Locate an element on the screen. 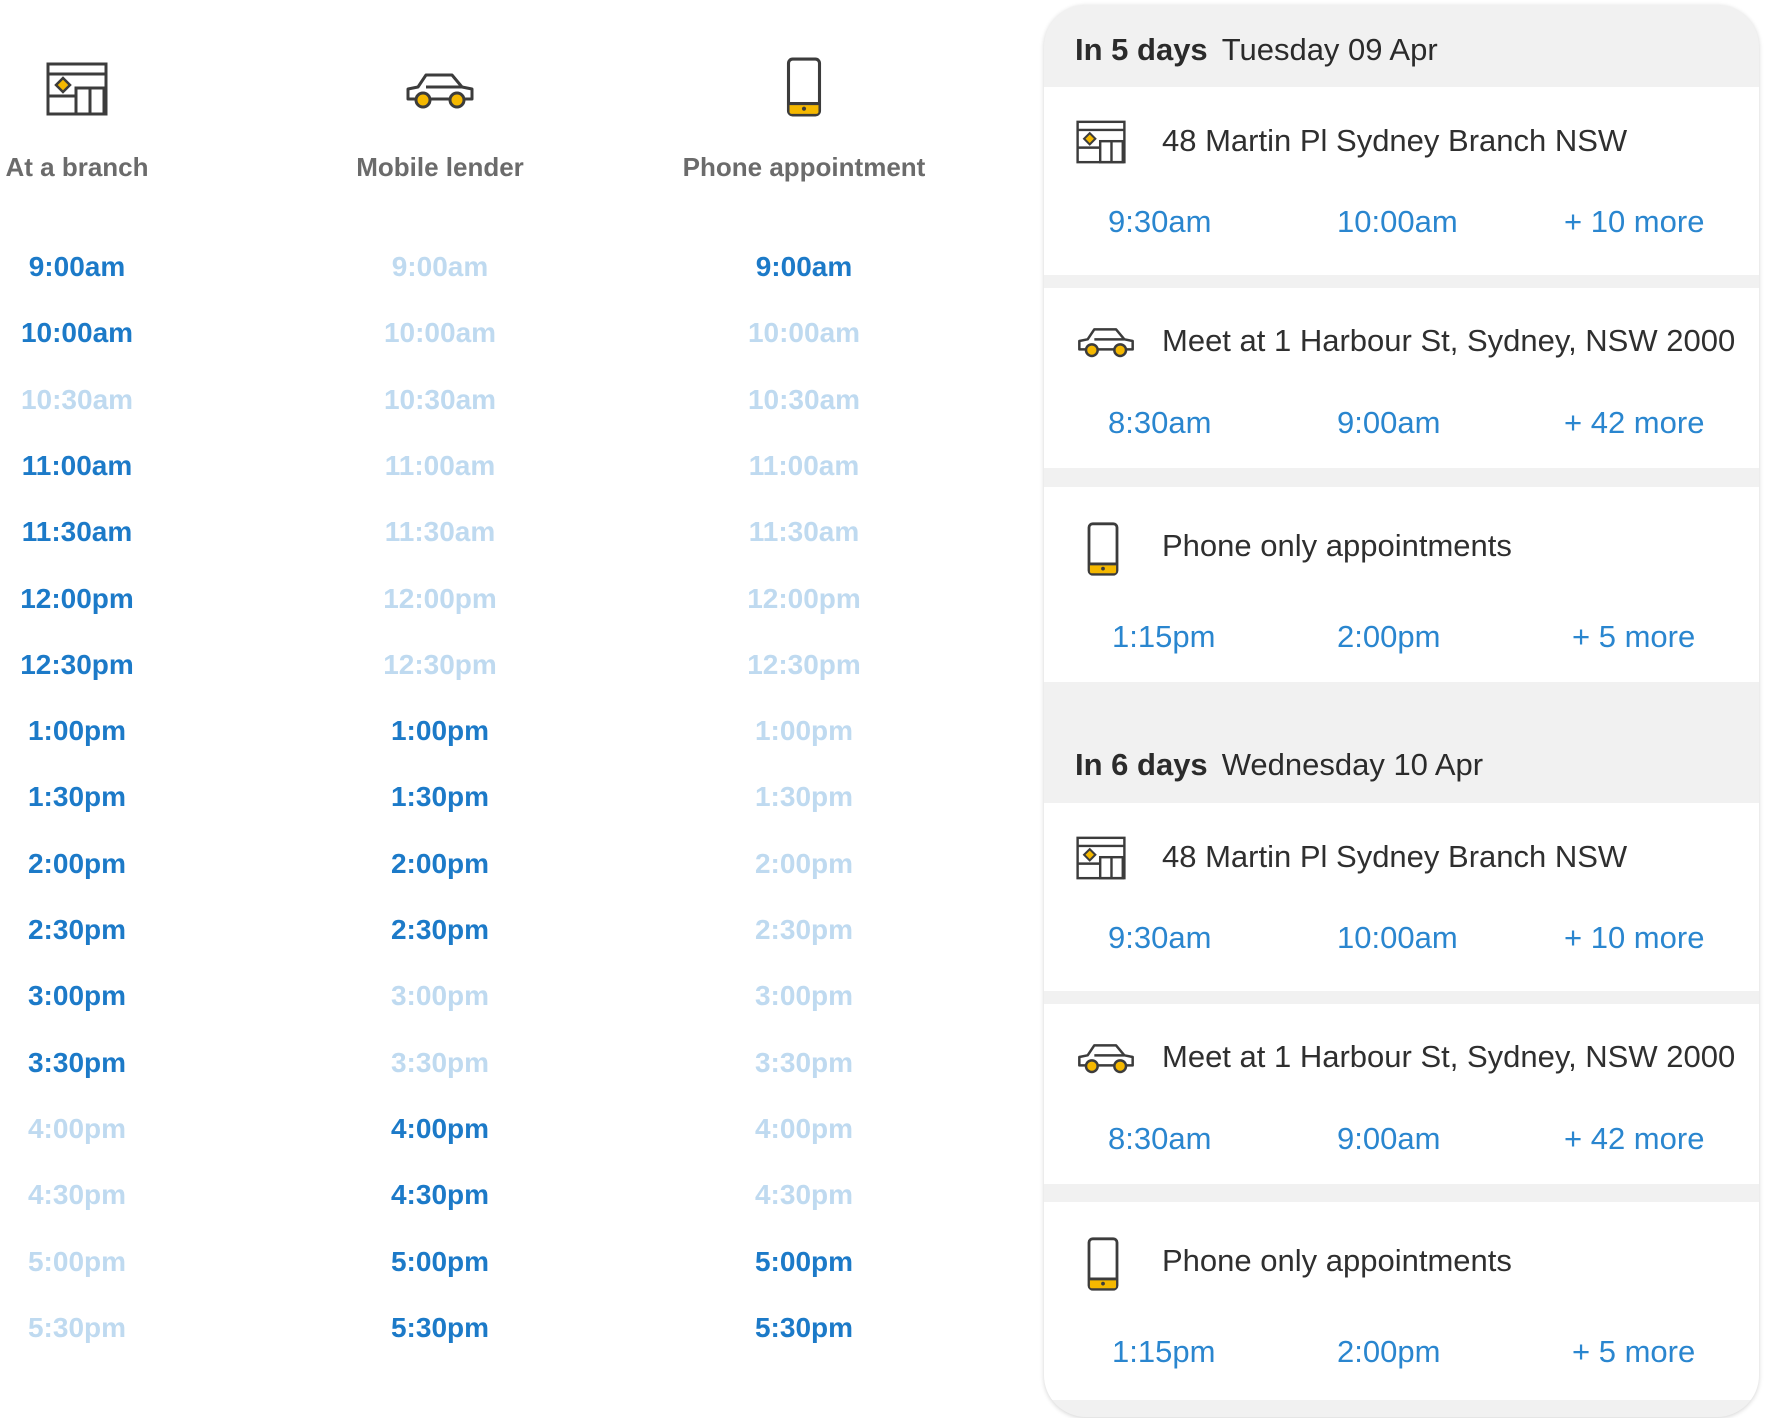  day-relative-label: In 5 days is located at coordinates (1141, 49).